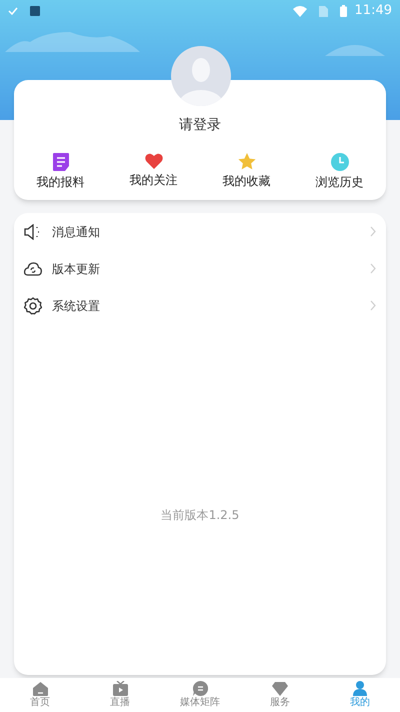 The height and width of the screenshot is (712, 400). I want to click on wifi-icon, so click(299, 11).